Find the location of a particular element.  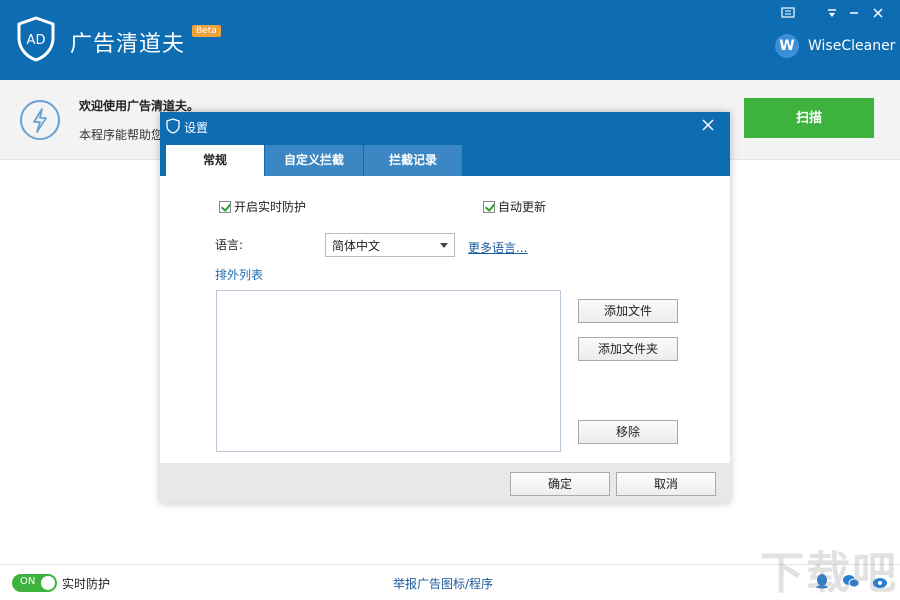

ok-button: 确定 is located at coordinates (560, 484).